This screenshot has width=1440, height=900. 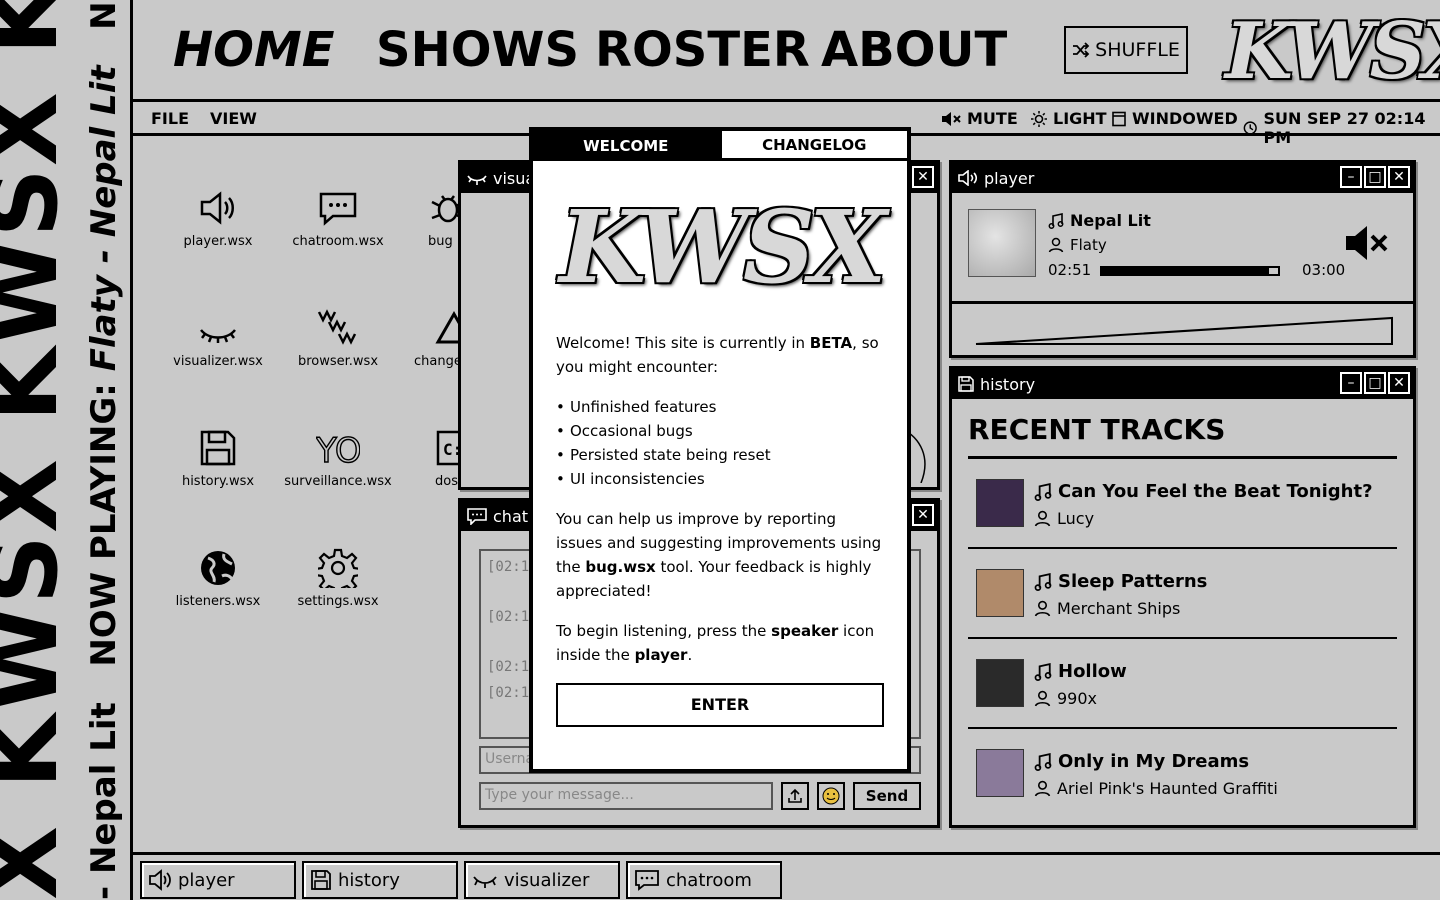 I want to click on emoji-button, so click(x=831, y=796).